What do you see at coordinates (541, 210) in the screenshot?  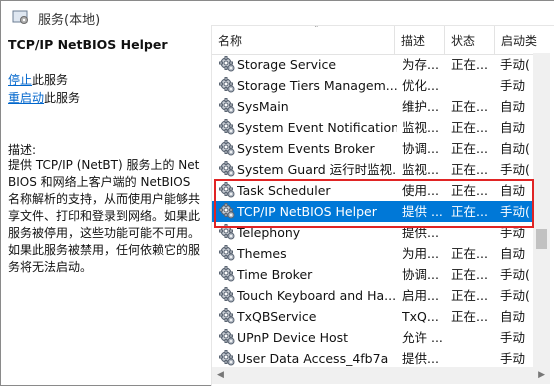 I see `vertical-scrollbar` at bounding box center [541, 210].